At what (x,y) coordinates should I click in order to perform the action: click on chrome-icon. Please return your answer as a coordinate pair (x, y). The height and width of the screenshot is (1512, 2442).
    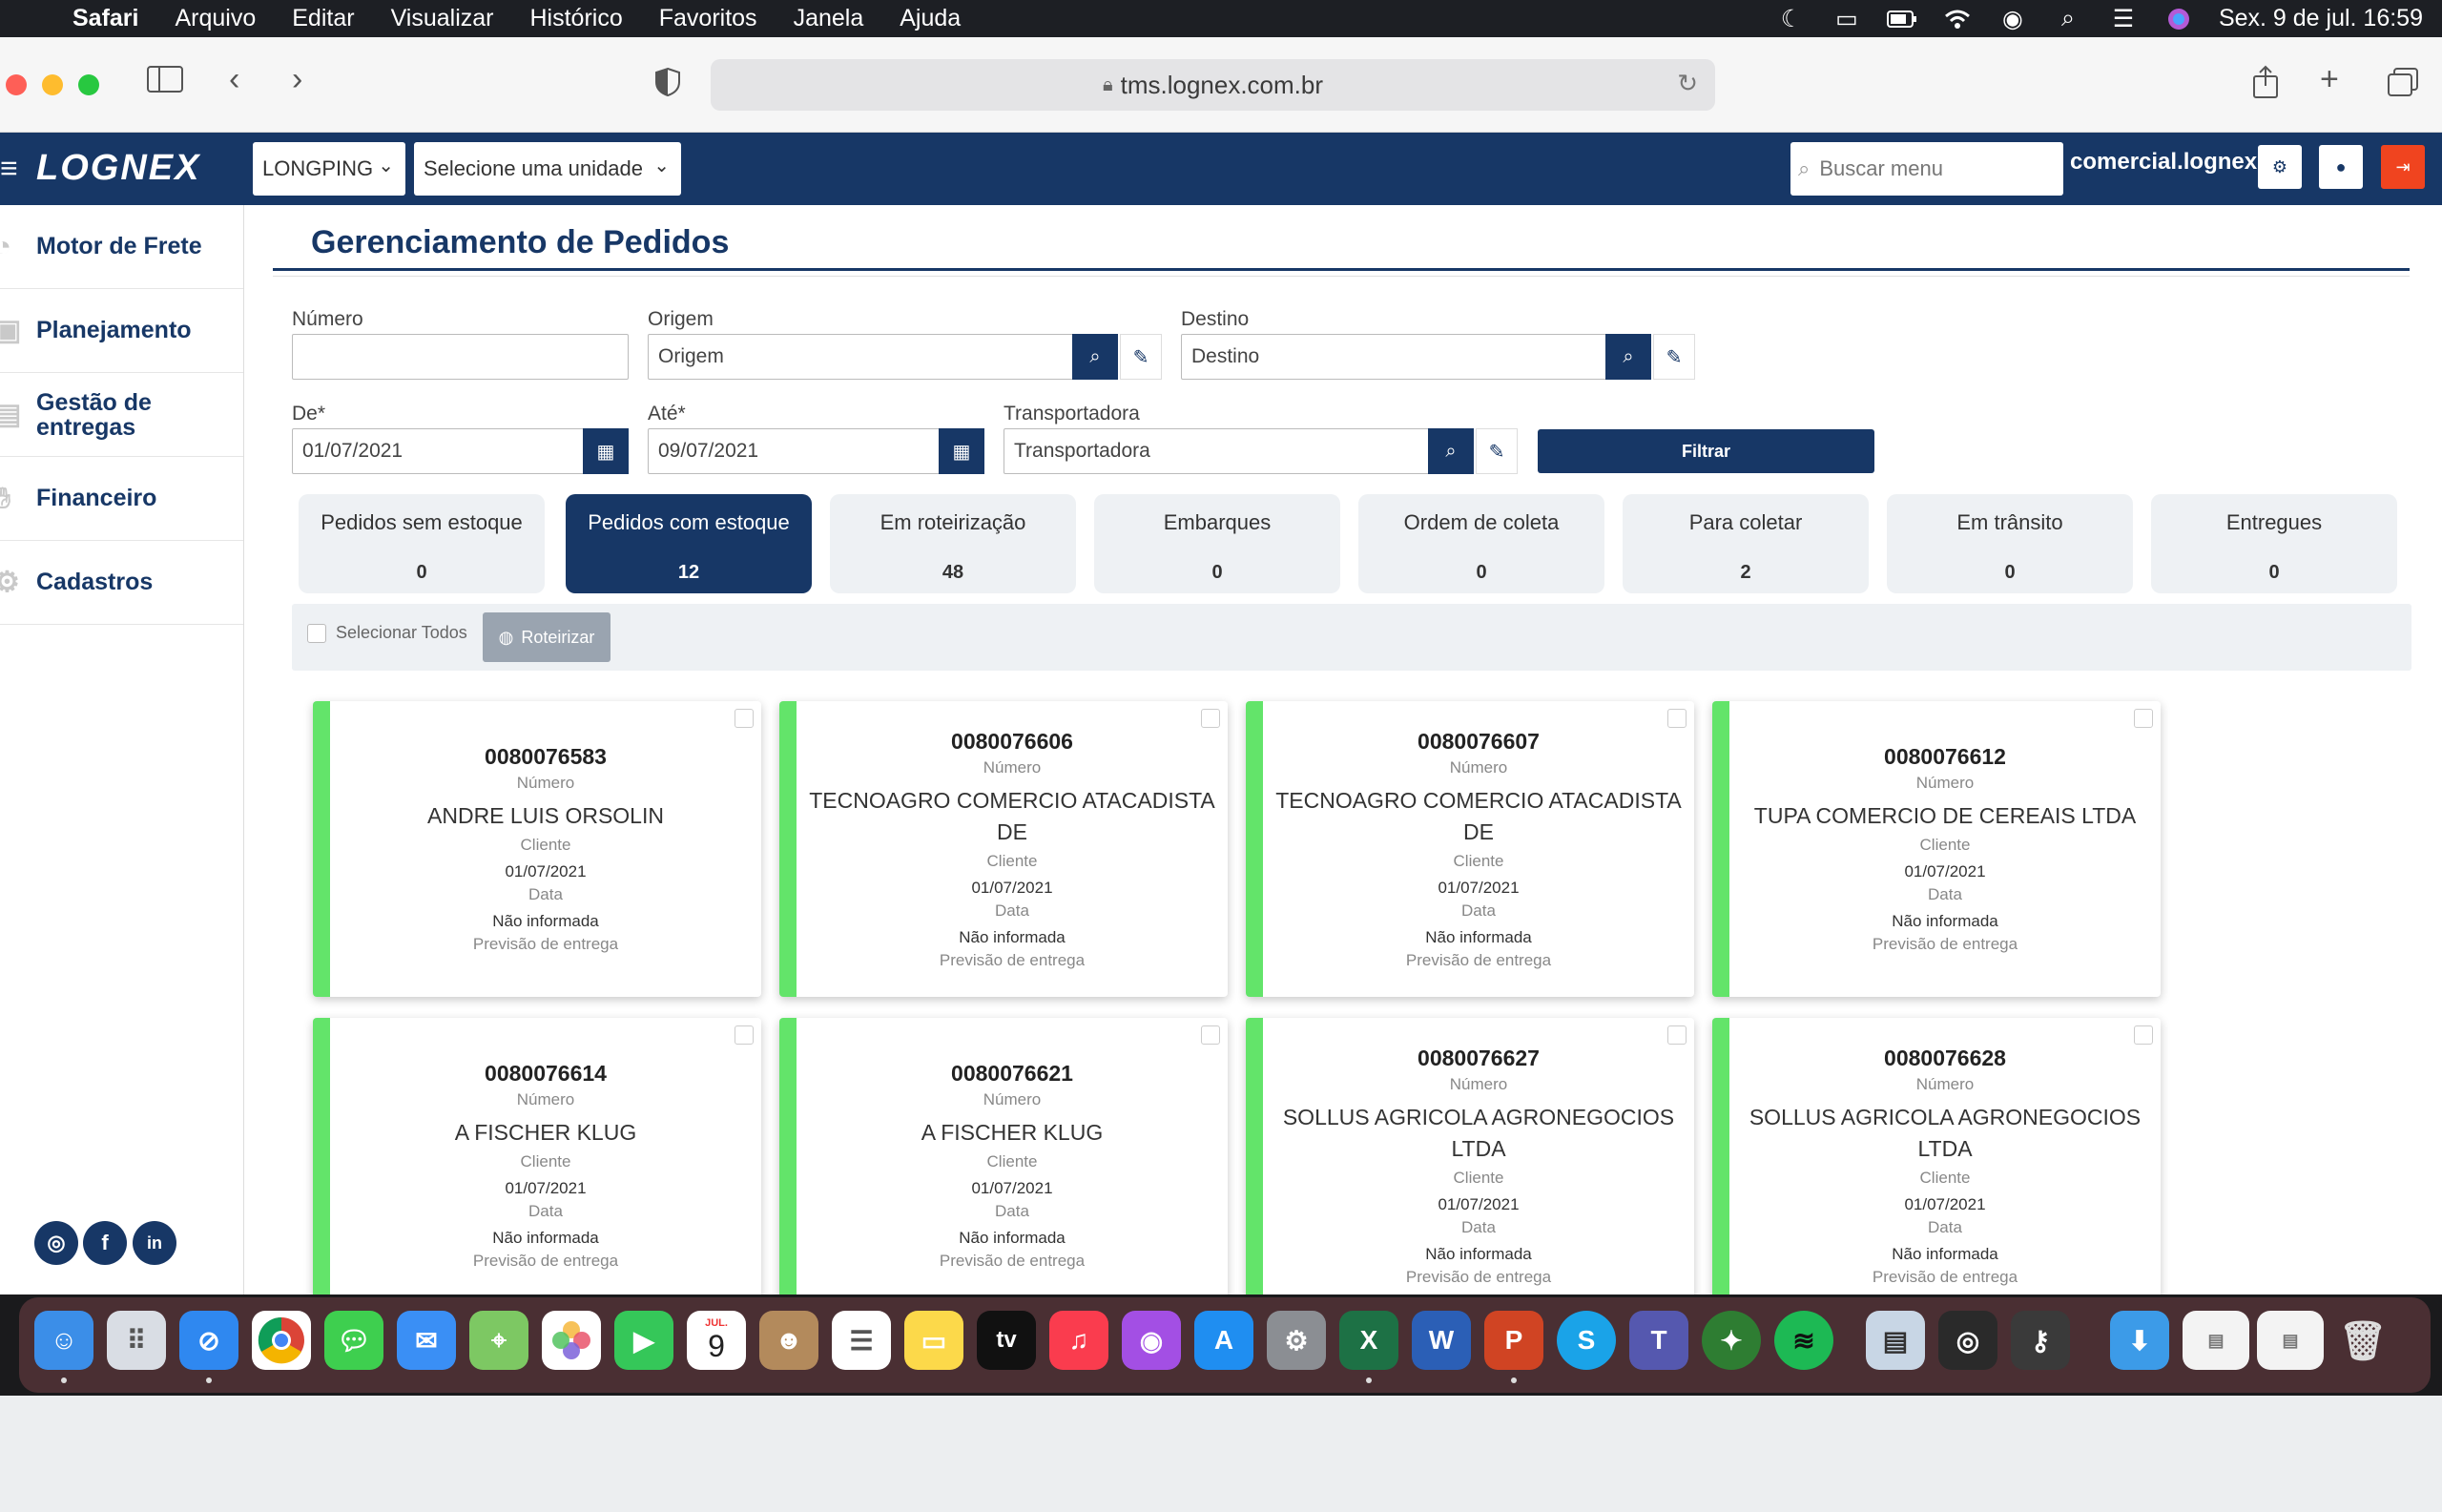
    Looking at the image, I should click on (281, 1340).